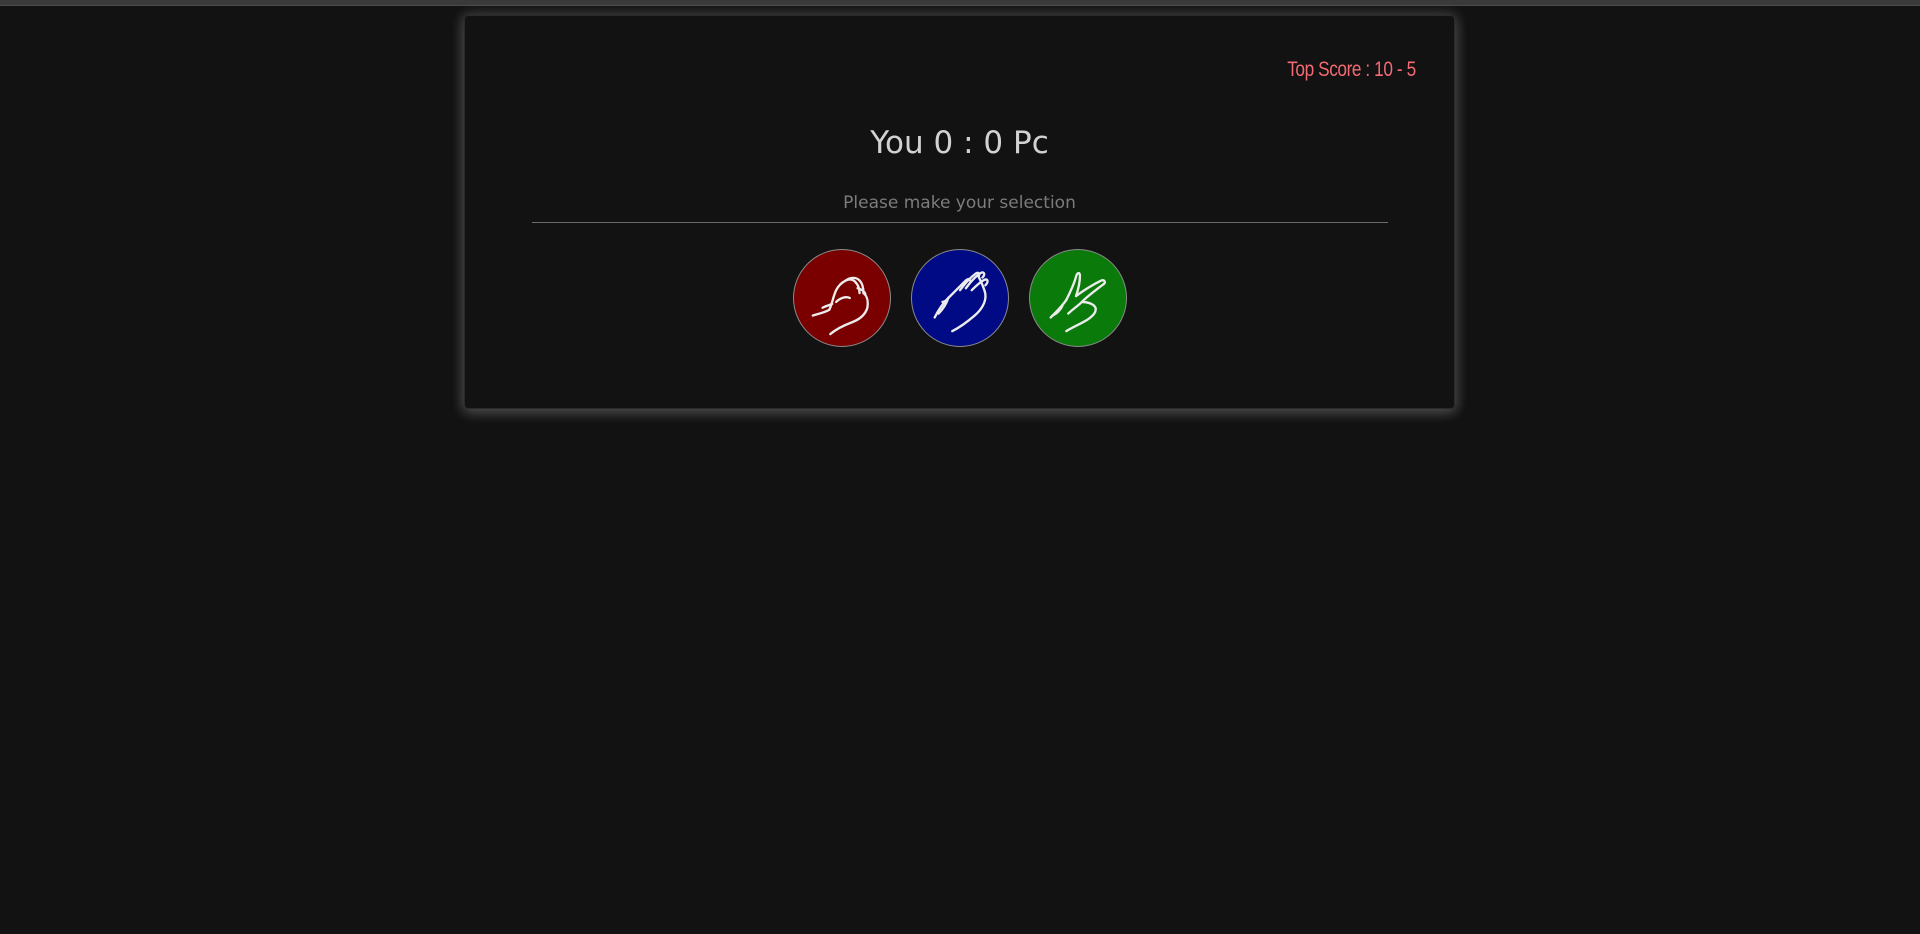 This screenshot has width=1920, height=934. Describe the element at coordinates (960, 3) in the screenshot. I see `browser-top-bar` at that location.